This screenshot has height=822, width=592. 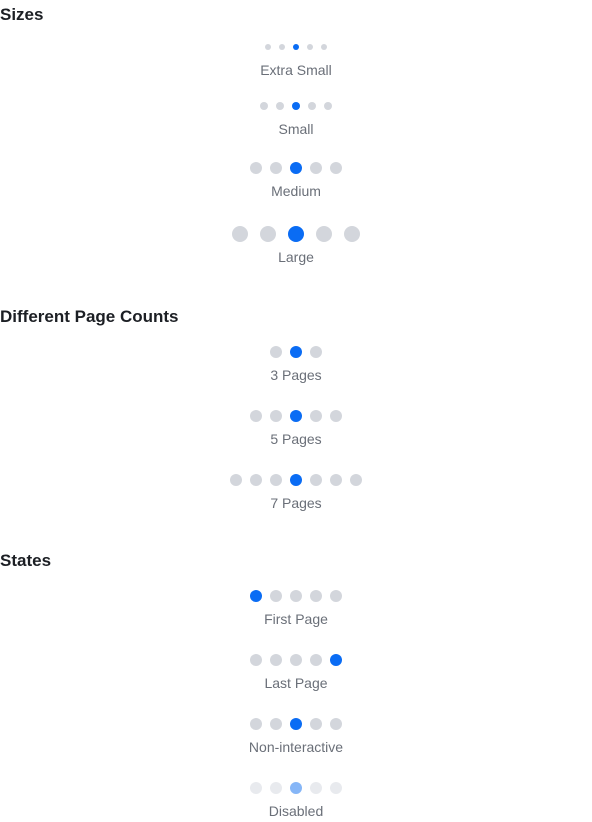 I want to click on section-title-page-counts: Different Page Counts, so click(x=89, y=316).